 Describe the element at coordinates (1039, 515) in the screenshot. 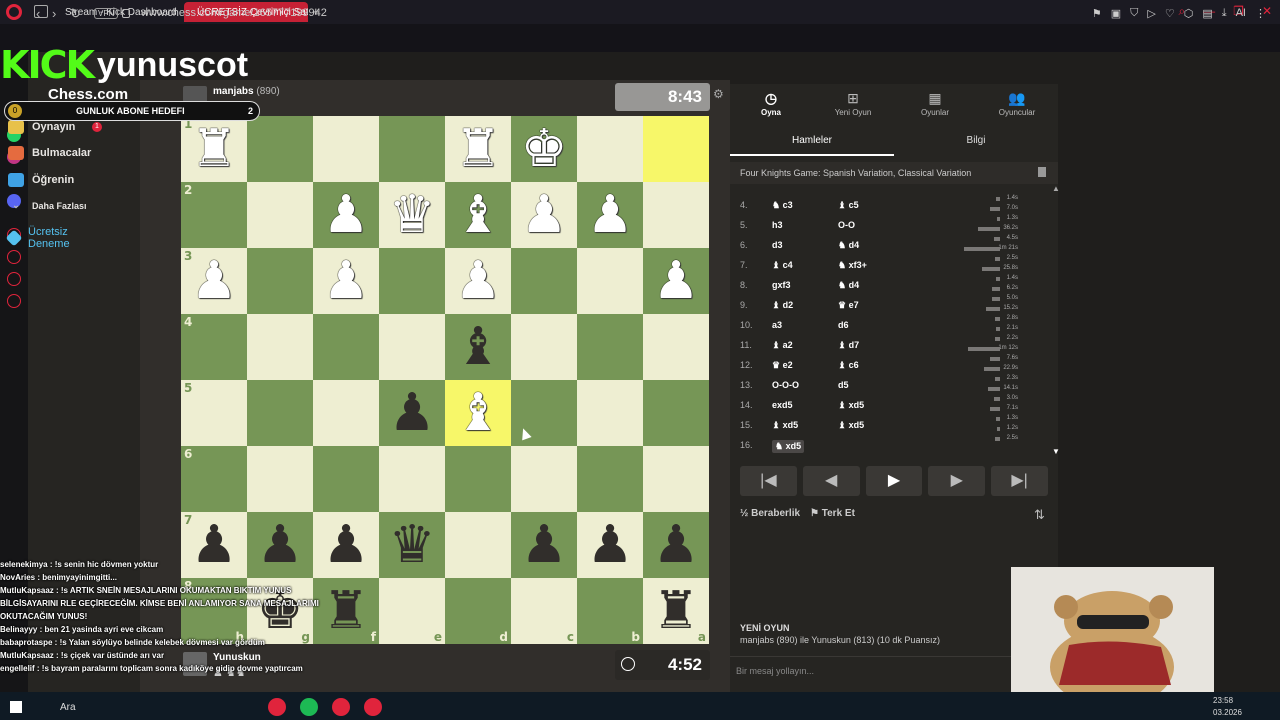

I see `flip-board-icon: ⇅` at that location.